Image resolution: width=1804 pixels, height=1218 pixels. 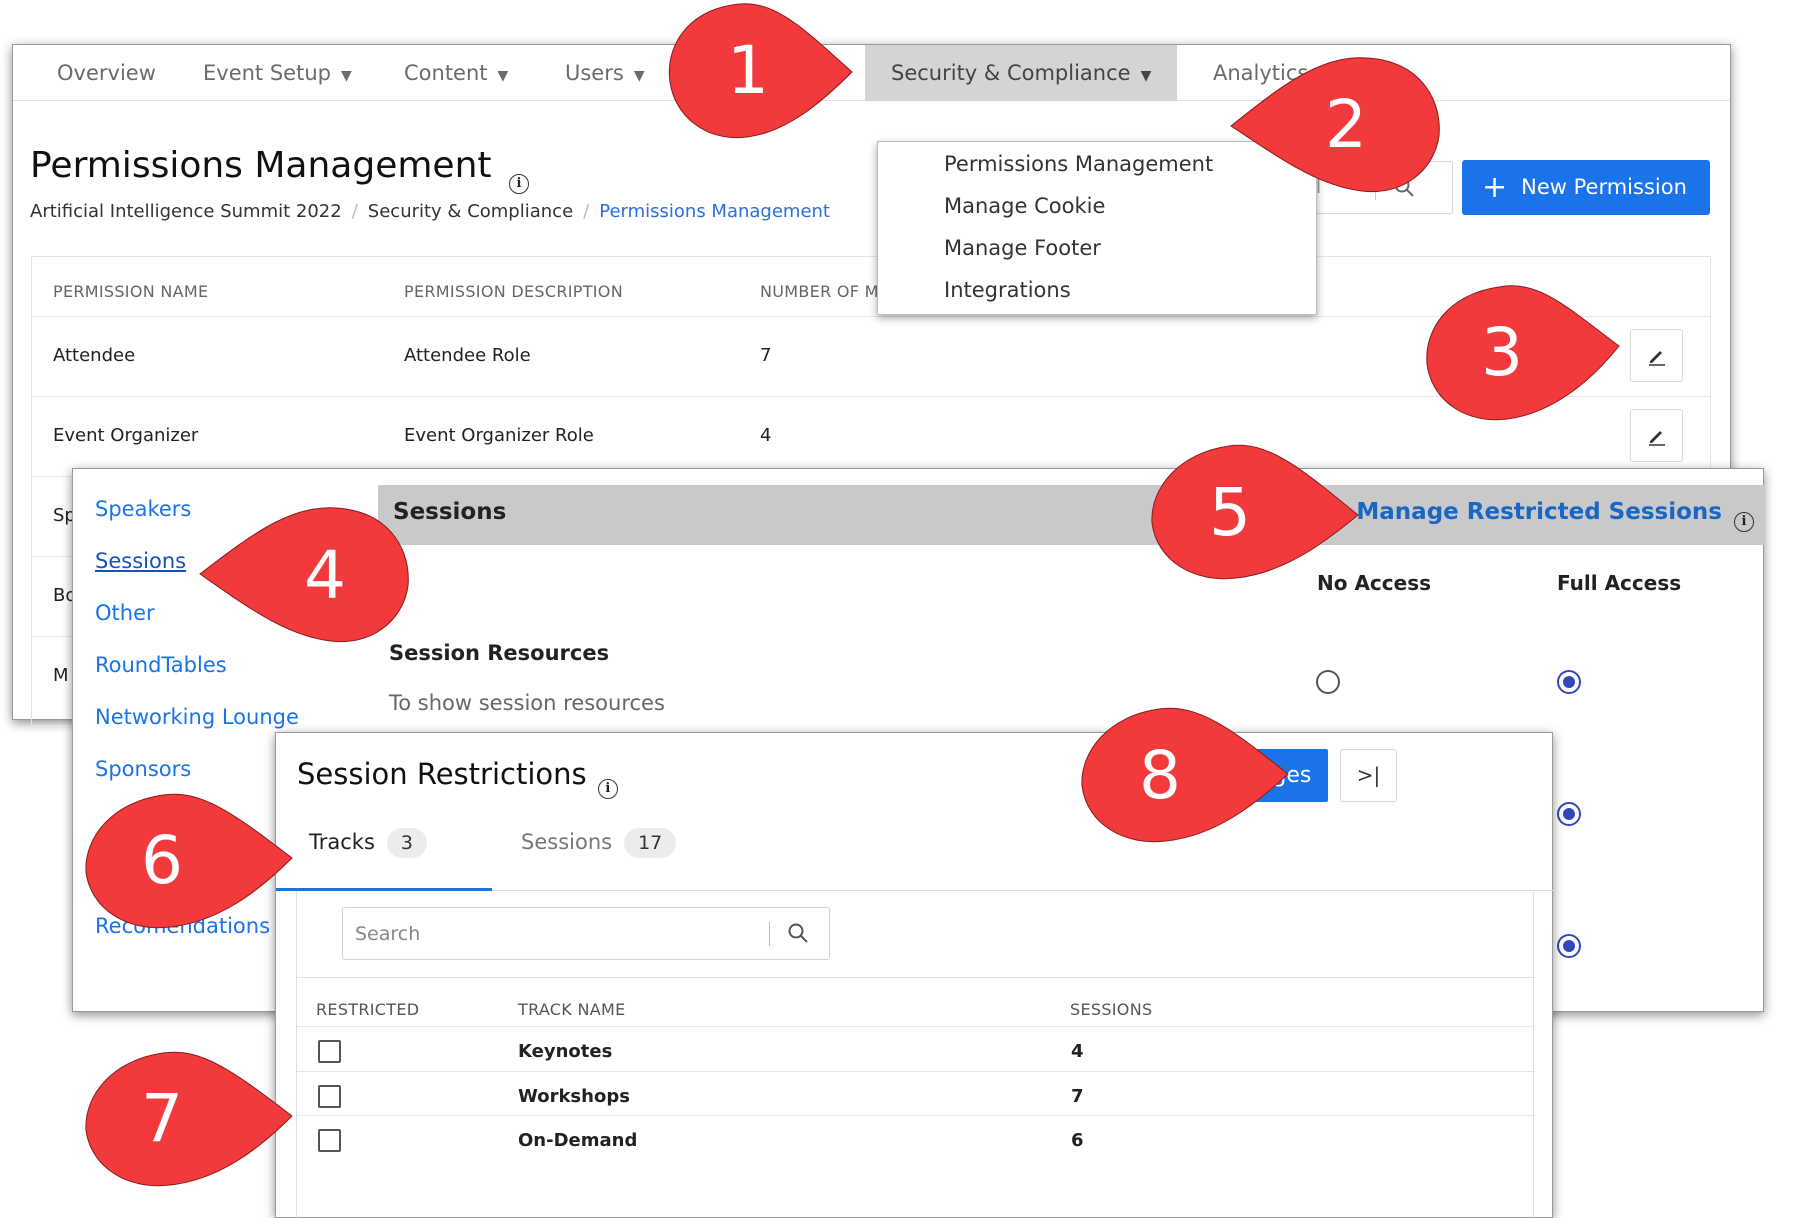 I want to click on search-divider, so click(x=769, y=934).